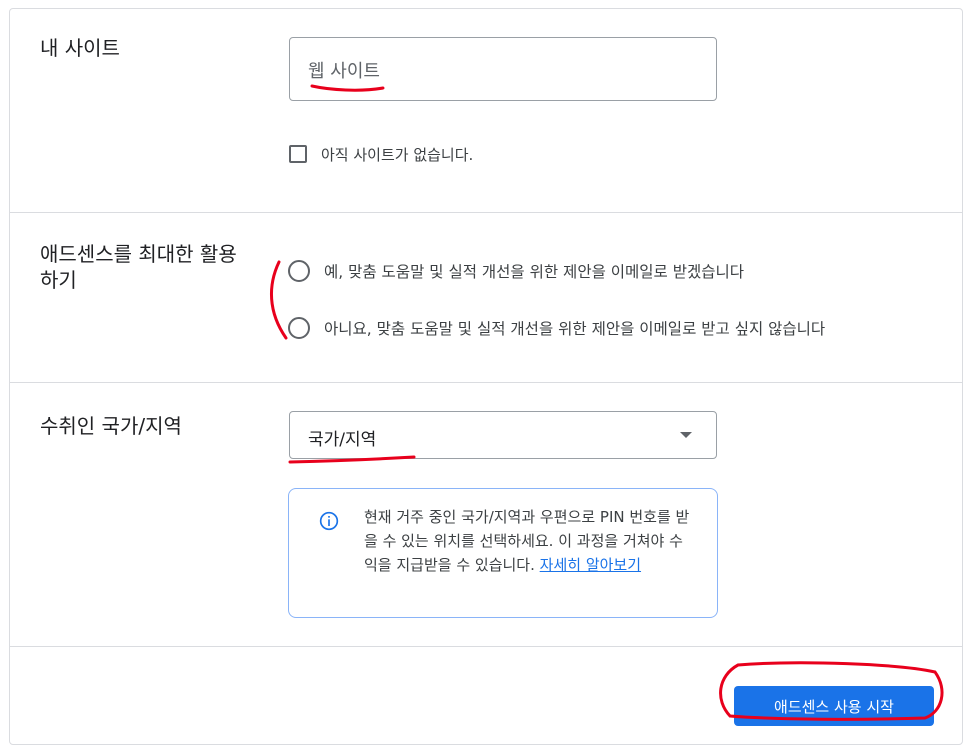  I want to click on chevron-down-icon, so click(686, 435).